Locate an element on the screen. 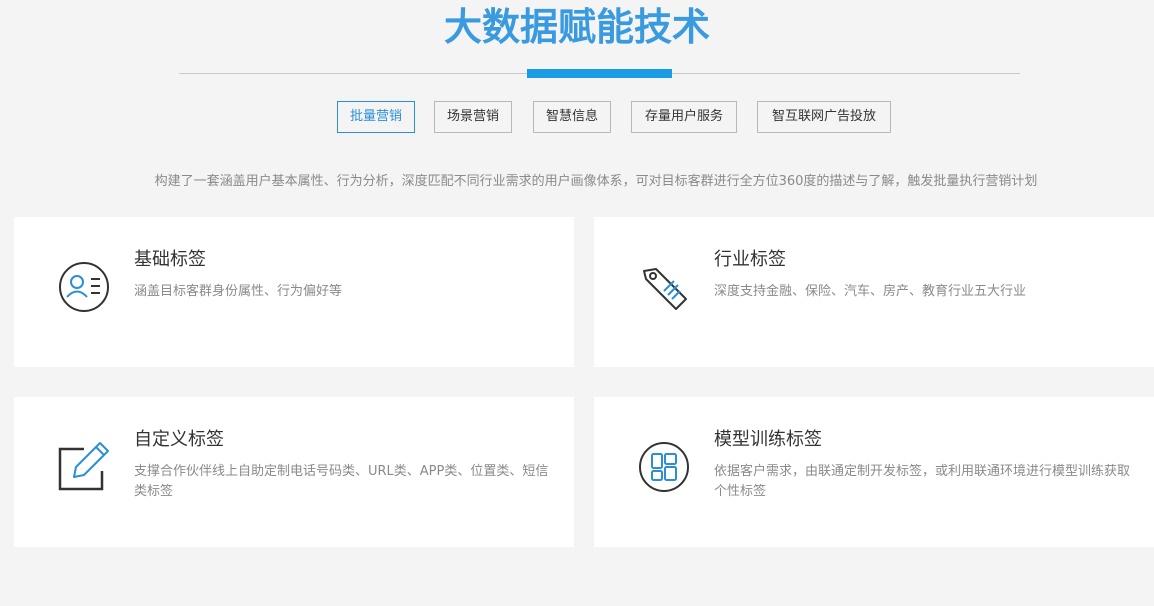 Image resolution: width=1154 pixels, height=606 pixels. tag-icon is located at coordinates (664, 287).